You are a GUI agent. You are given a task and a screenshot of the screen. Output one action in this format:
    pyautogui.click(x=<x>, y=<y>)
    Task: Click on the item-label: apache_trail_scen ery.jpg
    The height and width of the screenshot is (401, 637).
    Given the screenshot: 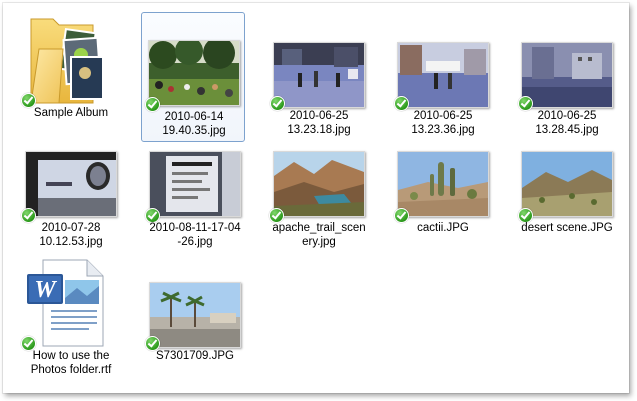 What is the action you would take?
    pyautogui.click(x=319, y=235)
    